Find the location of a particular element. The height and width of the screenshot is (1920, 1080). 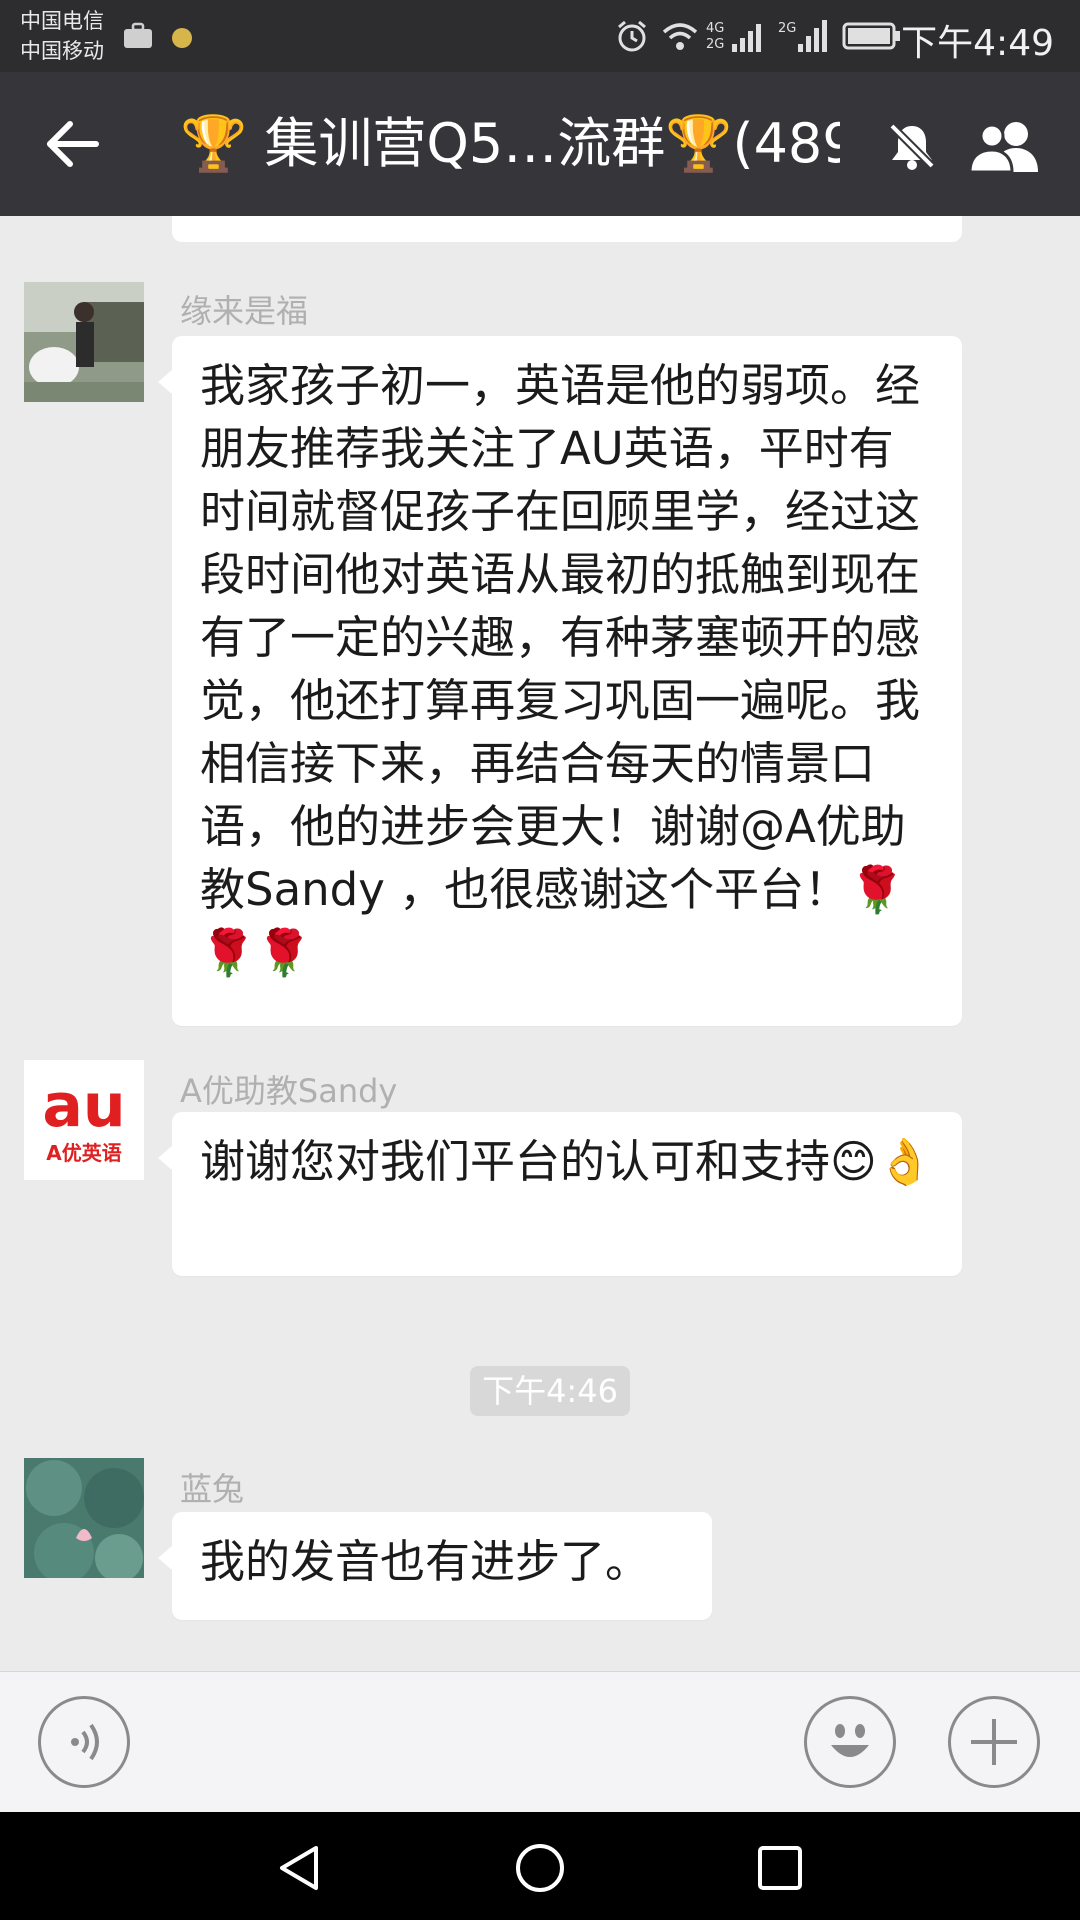

sender-name: A优助教Sandy is located at coordinates (289, 1091).